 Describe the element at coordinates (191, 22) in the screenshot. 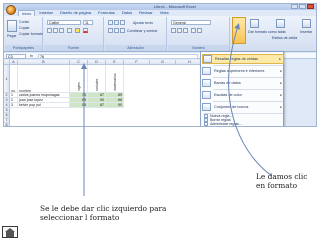

I see `number-format-select: General` at that location.